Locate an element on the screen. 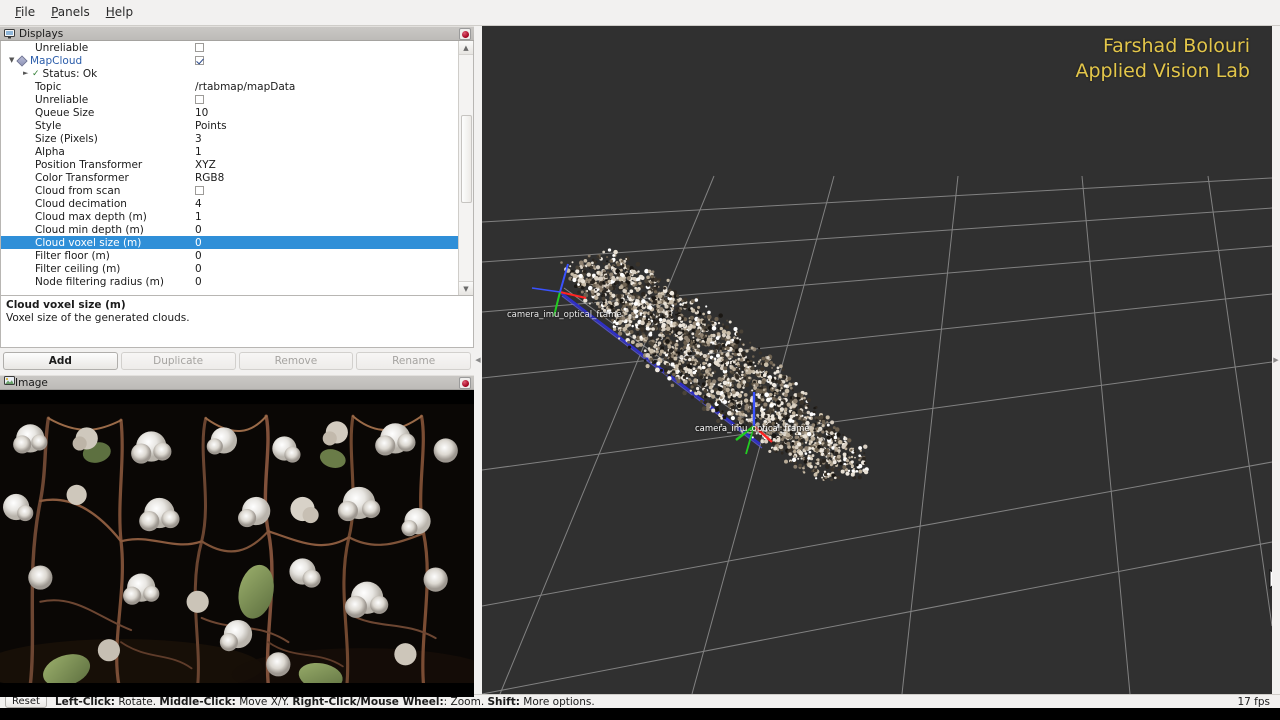 The width and height of the screenshot is (1280, 720). property-name-cell: Node filtering radius (m) is located at coordinates (97, 282).